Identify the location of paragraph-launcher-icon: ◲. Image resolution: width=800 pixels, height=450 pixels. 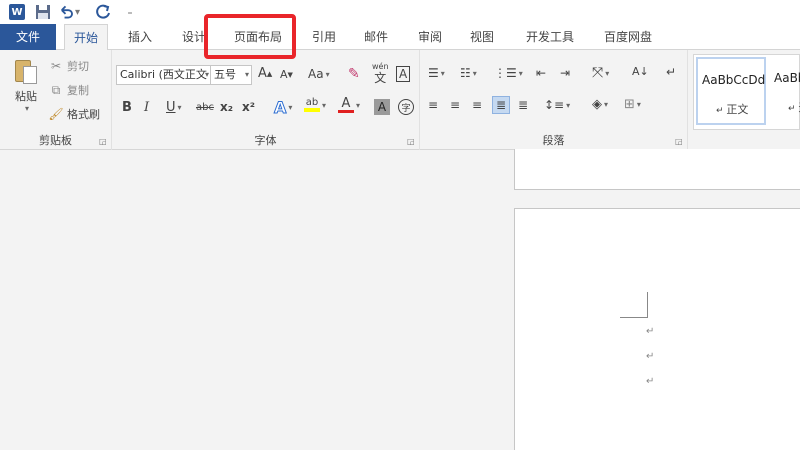
(679, 142).